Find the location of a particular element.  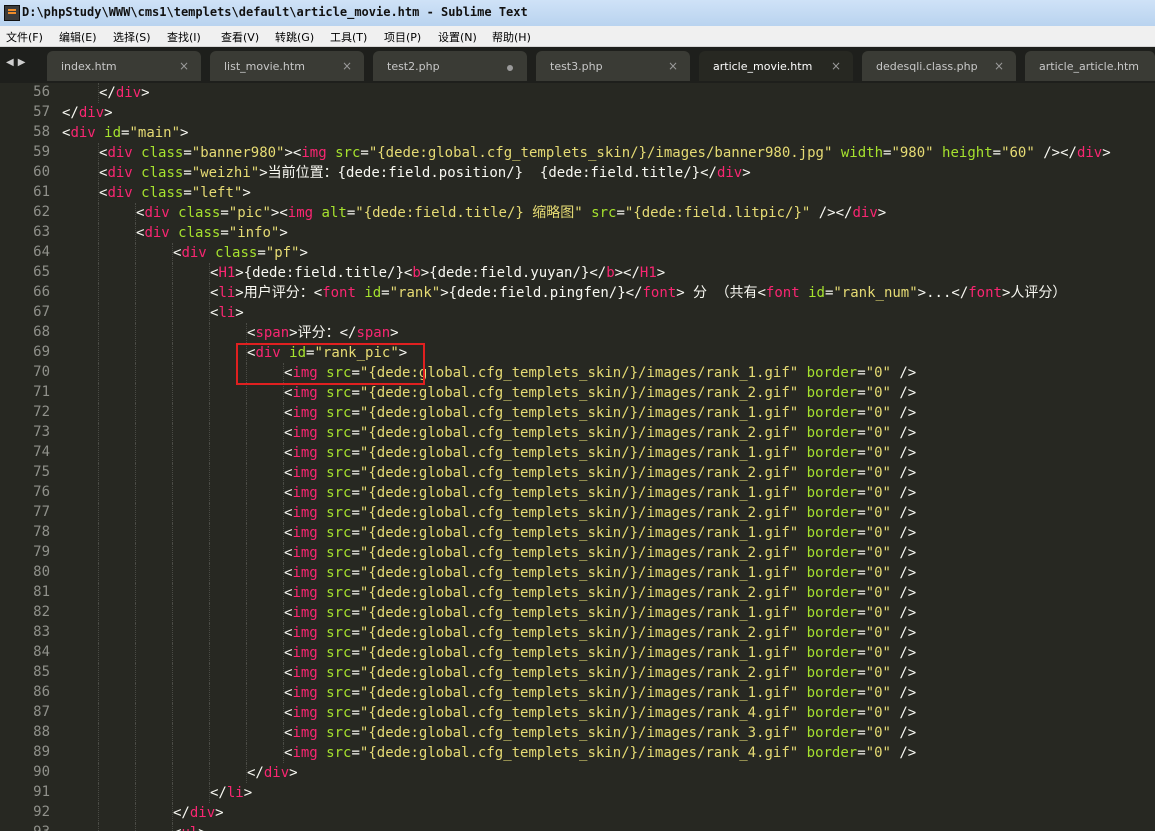

menu-tools: 工具(T) is located at coordinates (348, 37).